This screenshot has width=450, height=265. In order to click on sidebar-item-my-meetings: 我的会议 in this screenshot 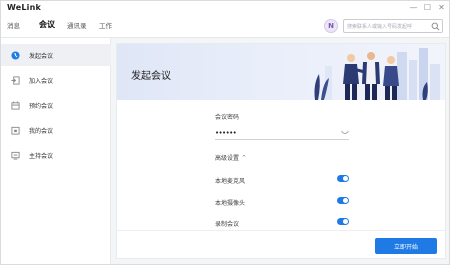, I will do `click(56, 130)`.